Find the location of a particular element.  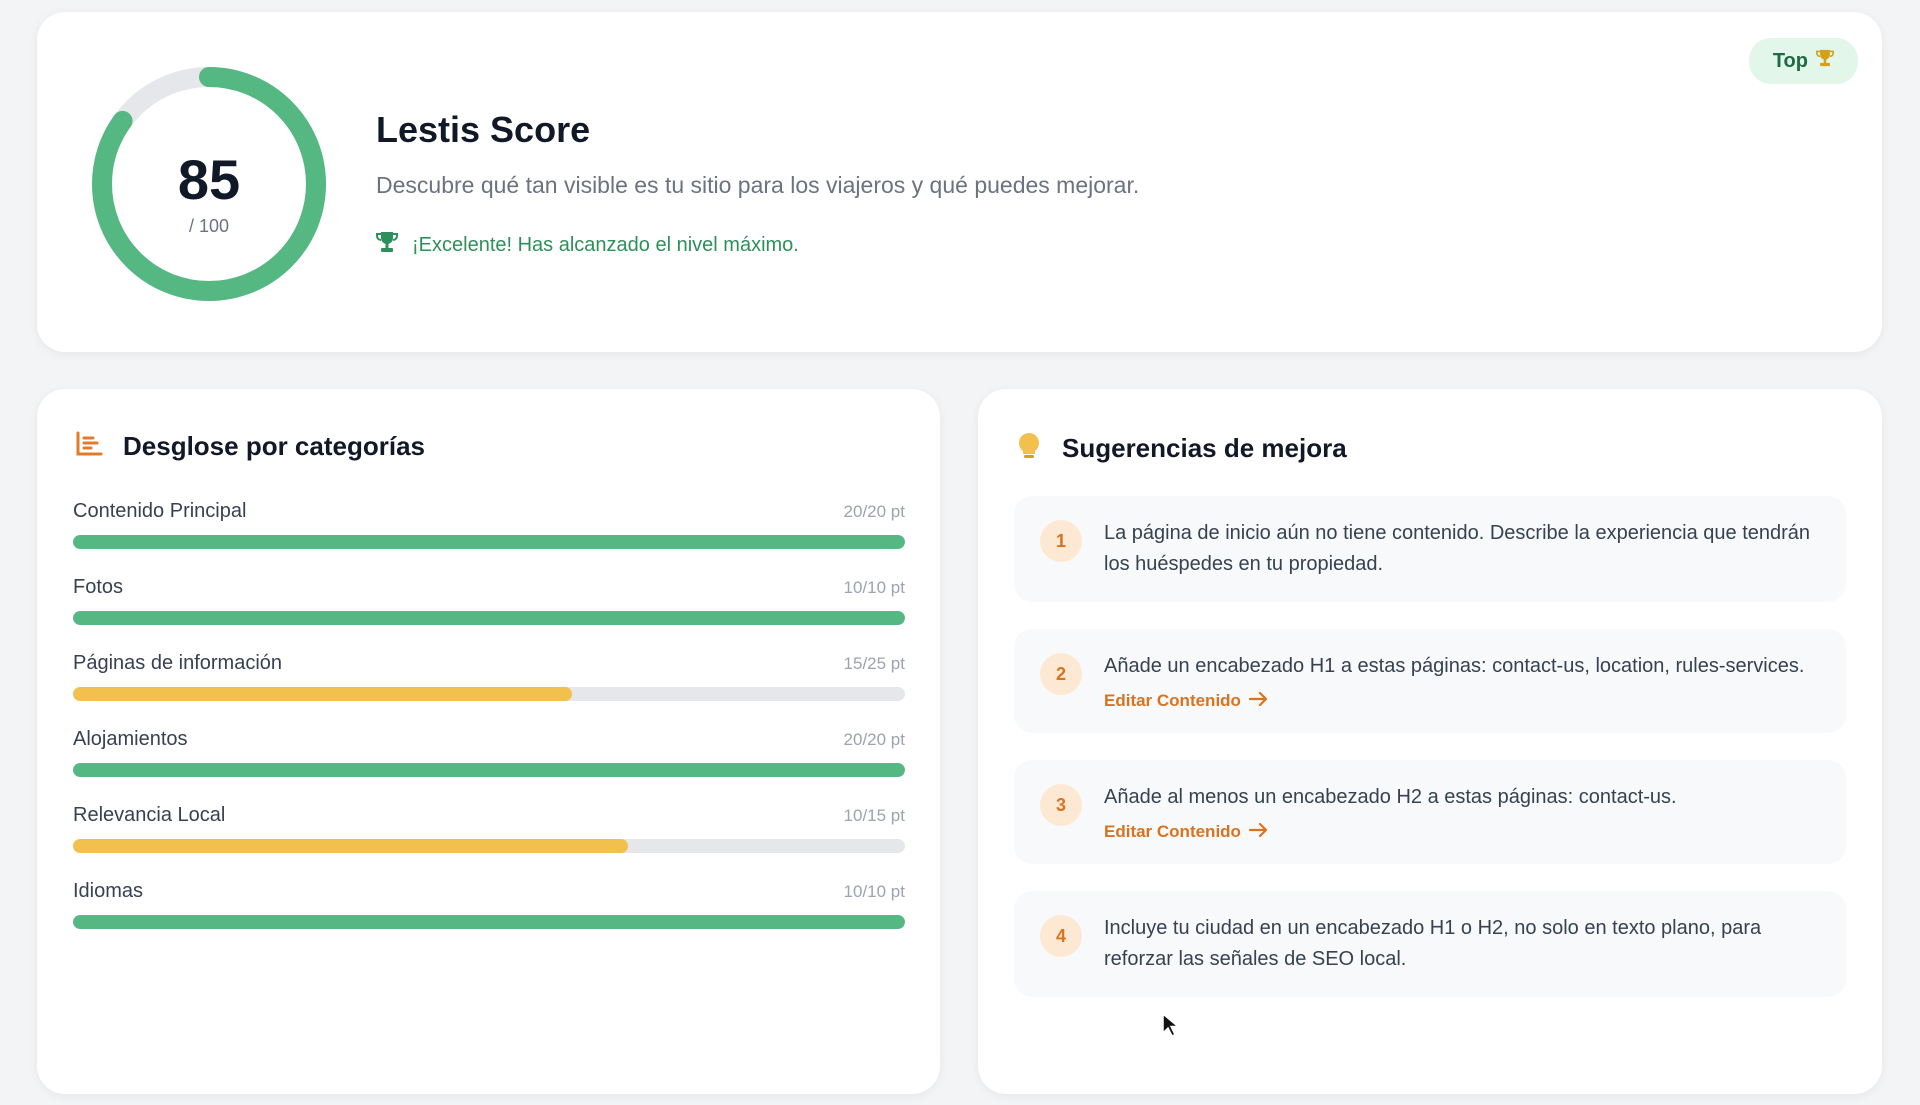

top-badge: Top is located at coordinates (1803, 61).